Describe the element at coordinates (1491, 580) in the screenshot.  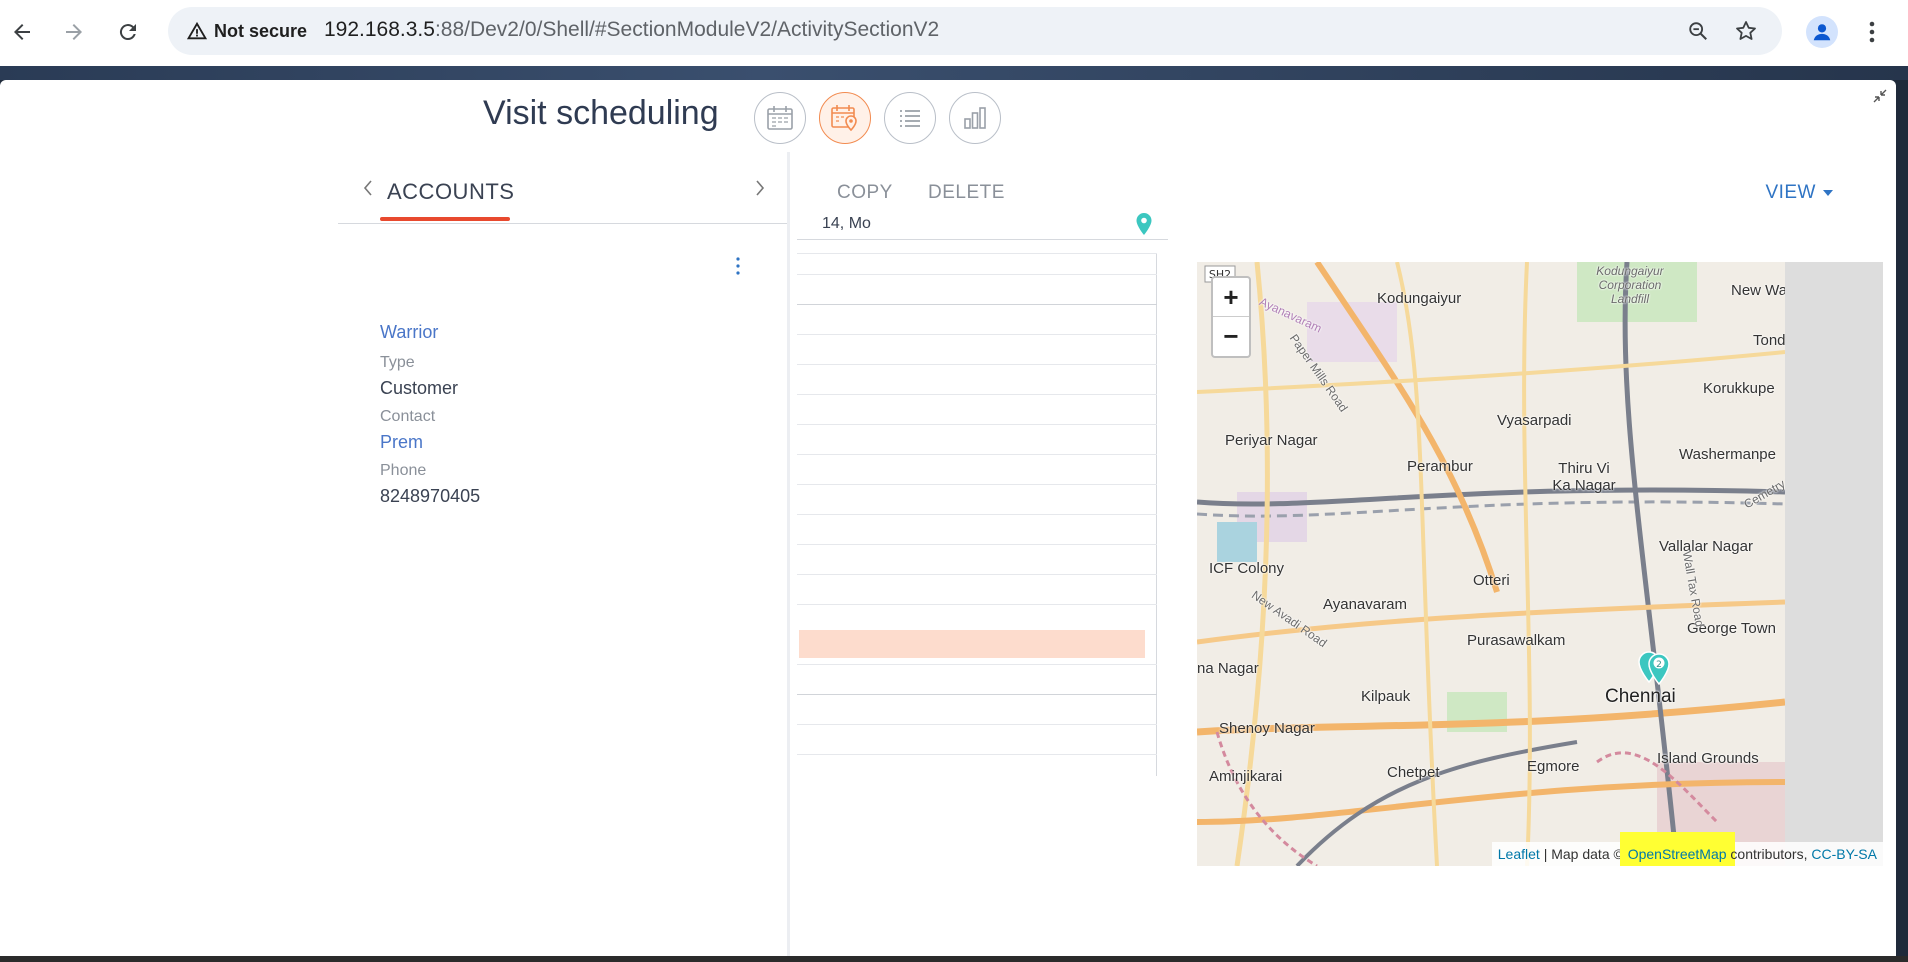
I see `map-label-otteri: Otteri` at that location.